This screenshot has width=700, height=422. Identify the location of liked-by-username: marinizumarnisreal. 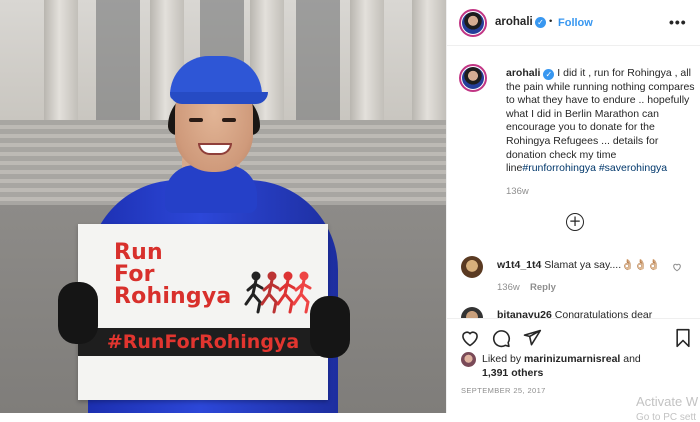
(572, 359).